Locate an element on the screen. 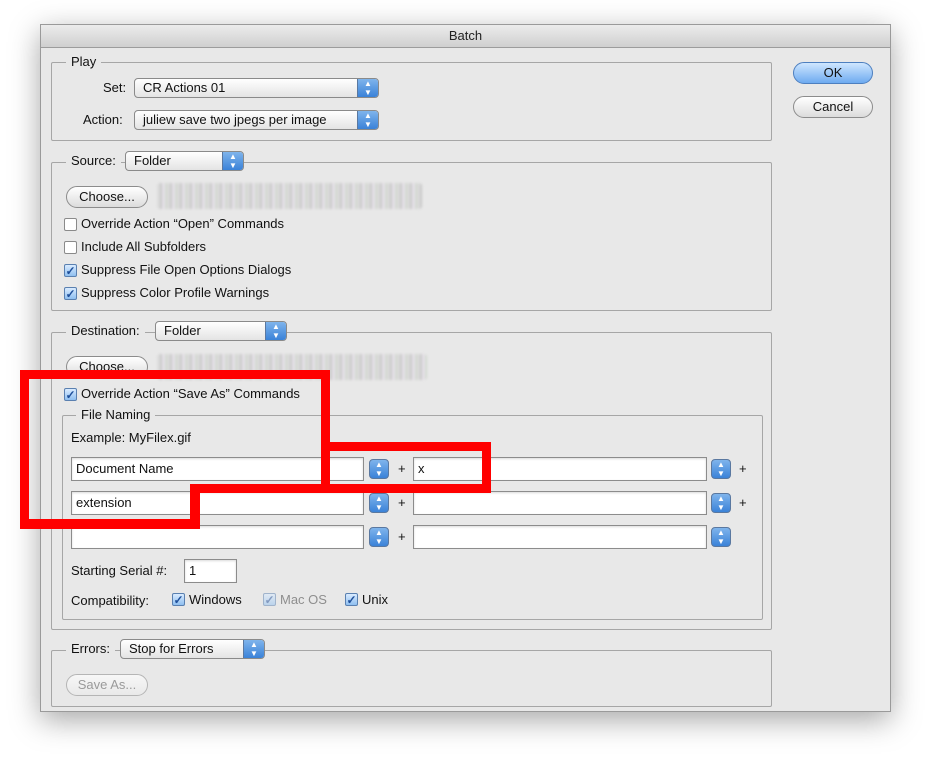  naming-stepper-1-left: ▲ ▼ is located at coordinates (379, 469).